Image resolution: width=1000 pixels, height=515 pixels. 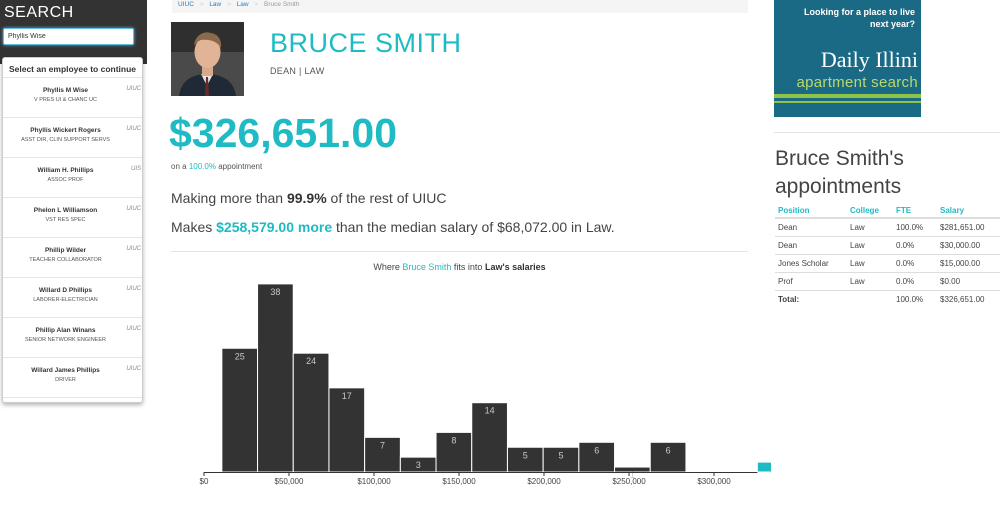 I want to click on percentile-suffix: of the rest of UIUC, so click(x=388, y=198).